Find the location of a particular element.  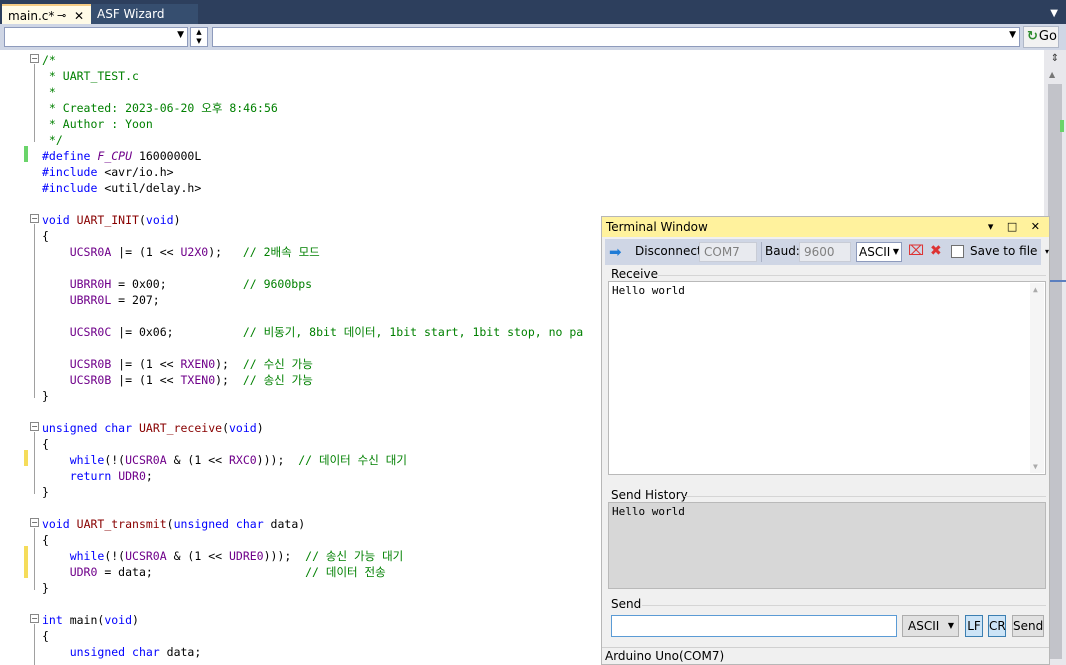

code-line: unsigned char data; is located at coordinates (122, 652).